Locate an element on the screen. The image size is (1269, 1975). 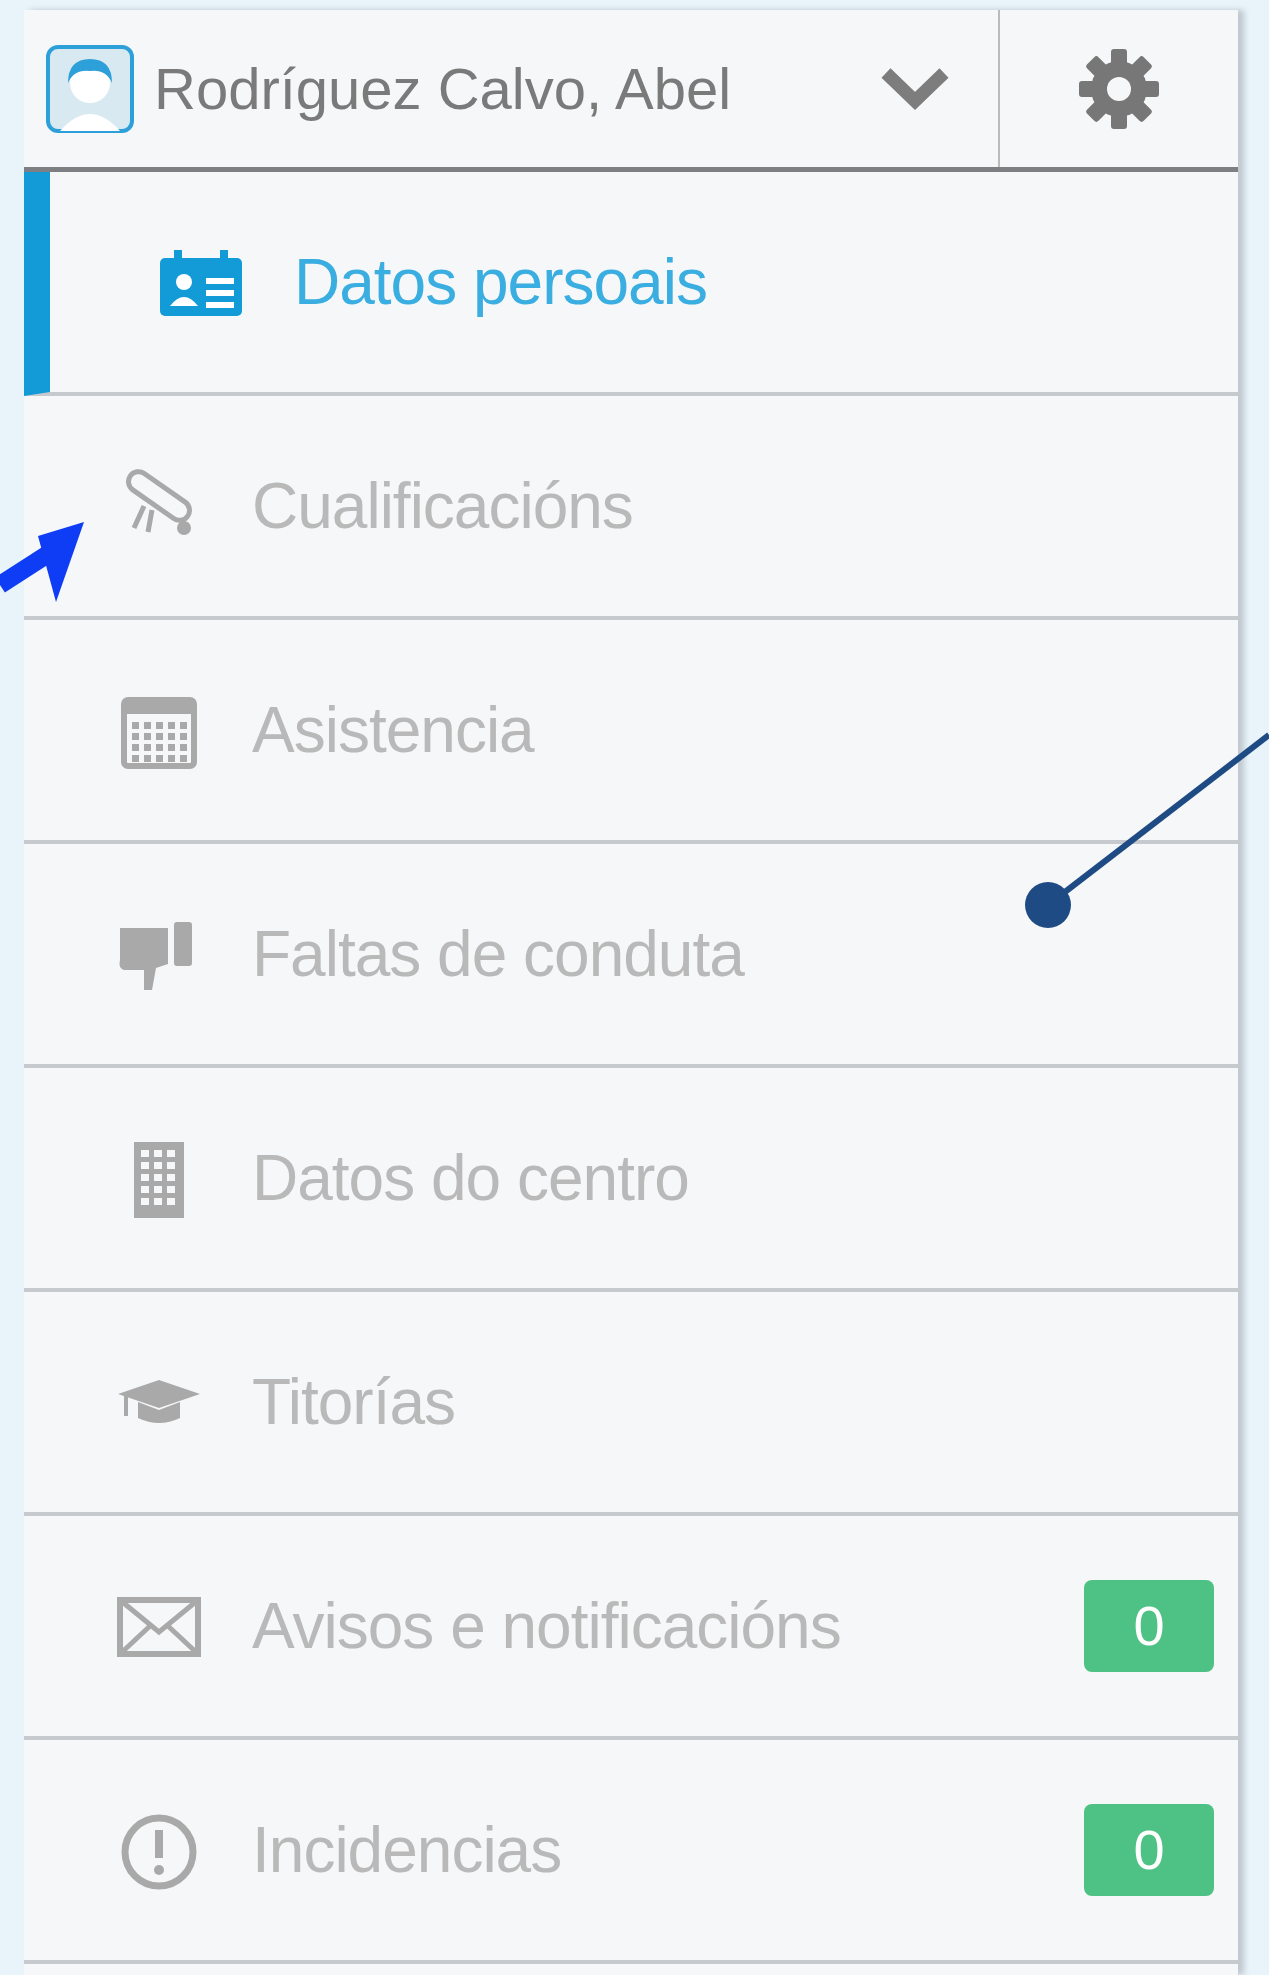
menu-label: Incidencias is located at coordinates (407, 1850).